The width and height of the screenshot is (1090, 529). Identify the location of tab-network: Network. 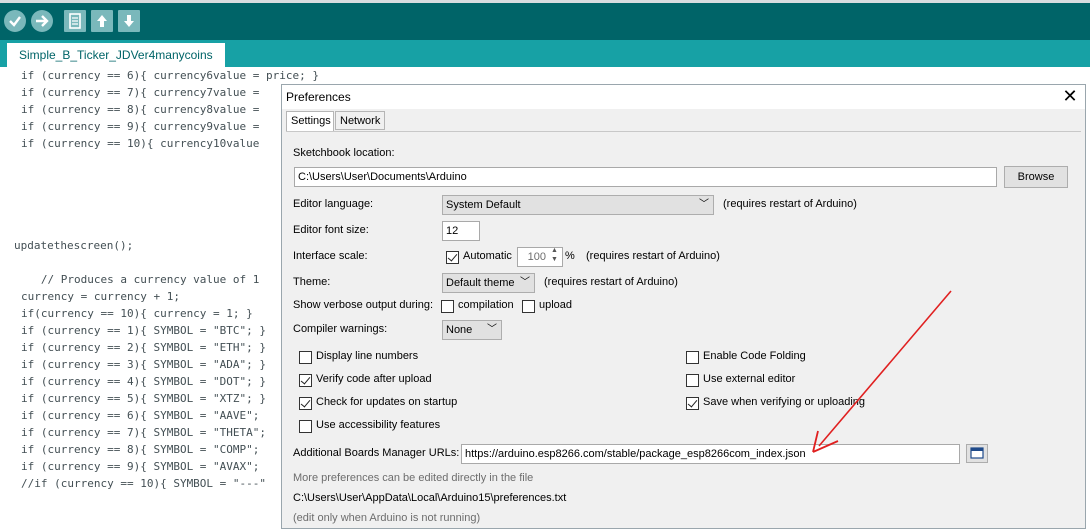
(360, 120).